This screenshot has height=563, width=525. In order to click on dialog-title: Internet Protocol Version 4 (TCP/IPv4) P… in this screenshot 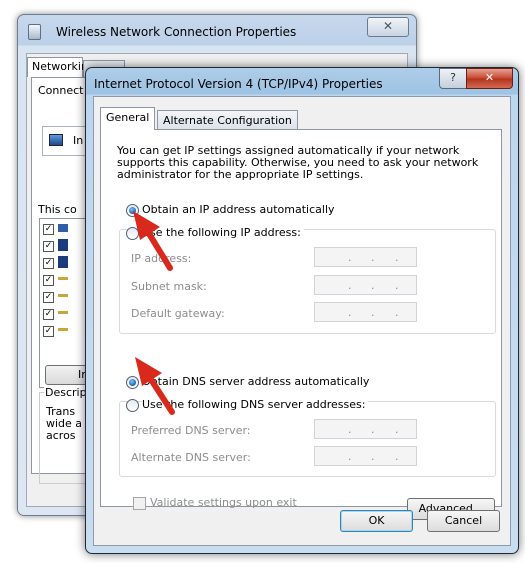, I will do `click(238, 84)`.